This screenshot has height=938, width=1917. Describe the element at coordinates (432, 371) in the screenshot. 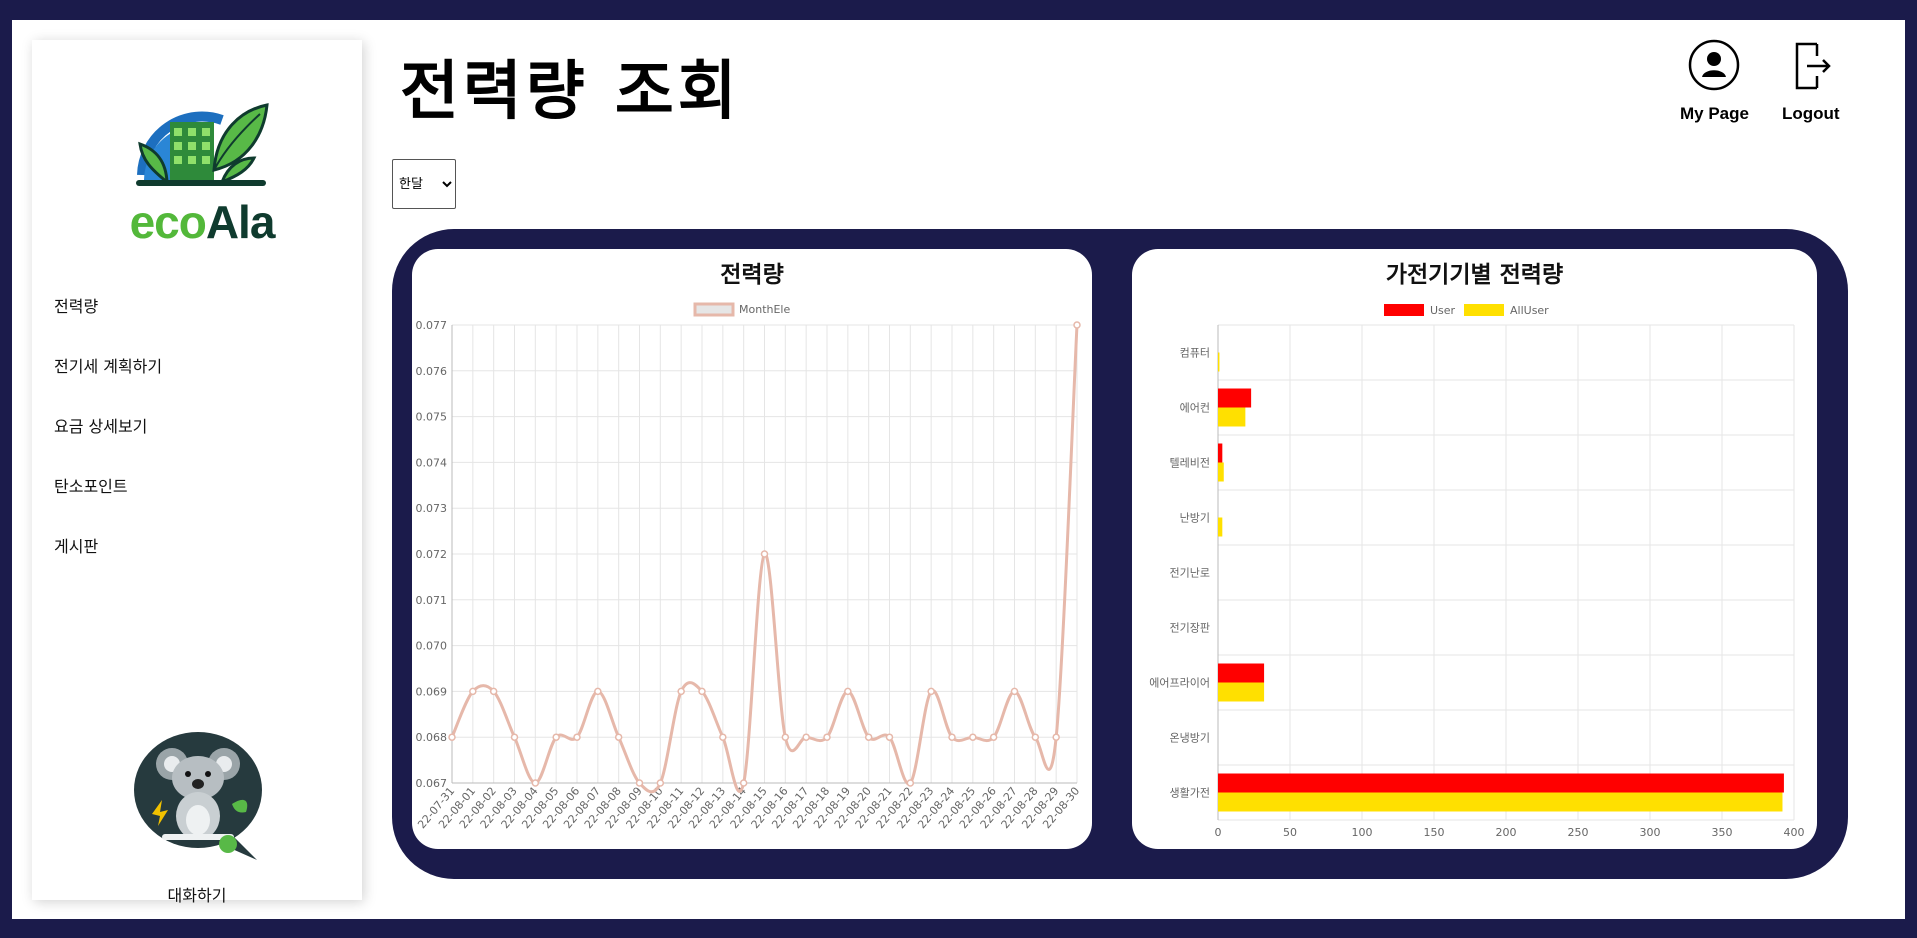

I see `y-tick-label: 0.076` at that location.